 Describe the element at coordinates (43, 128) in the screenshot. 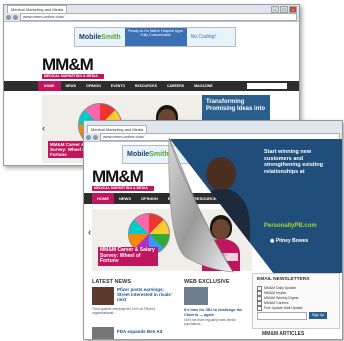

I see `back-slider-prev-icon: ‹` at that location.